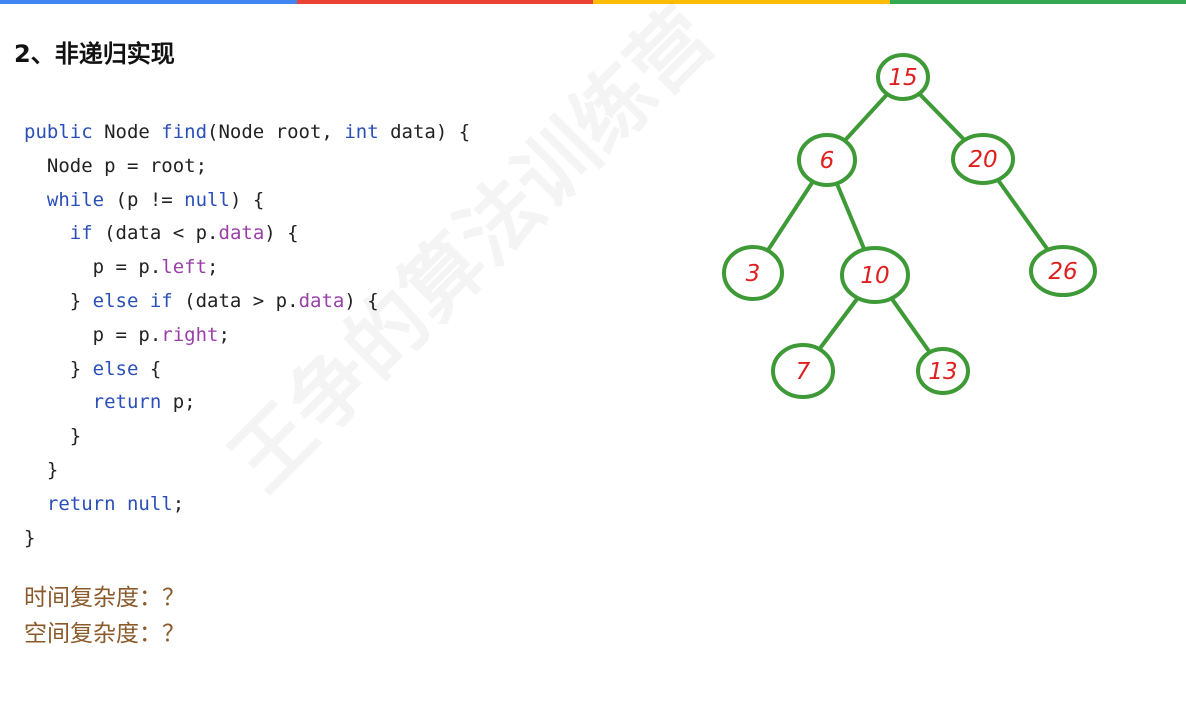 This screenshot has height=714, width=1186. I want to click on tree-node-label: 26, so click(1062, 272).